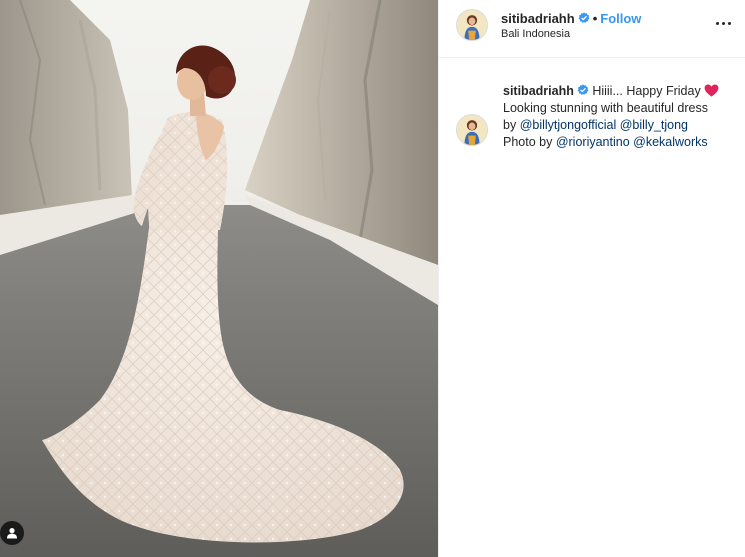 The image size is (745, 557). I want to click on caption-avatar-image, so click(472, 130).